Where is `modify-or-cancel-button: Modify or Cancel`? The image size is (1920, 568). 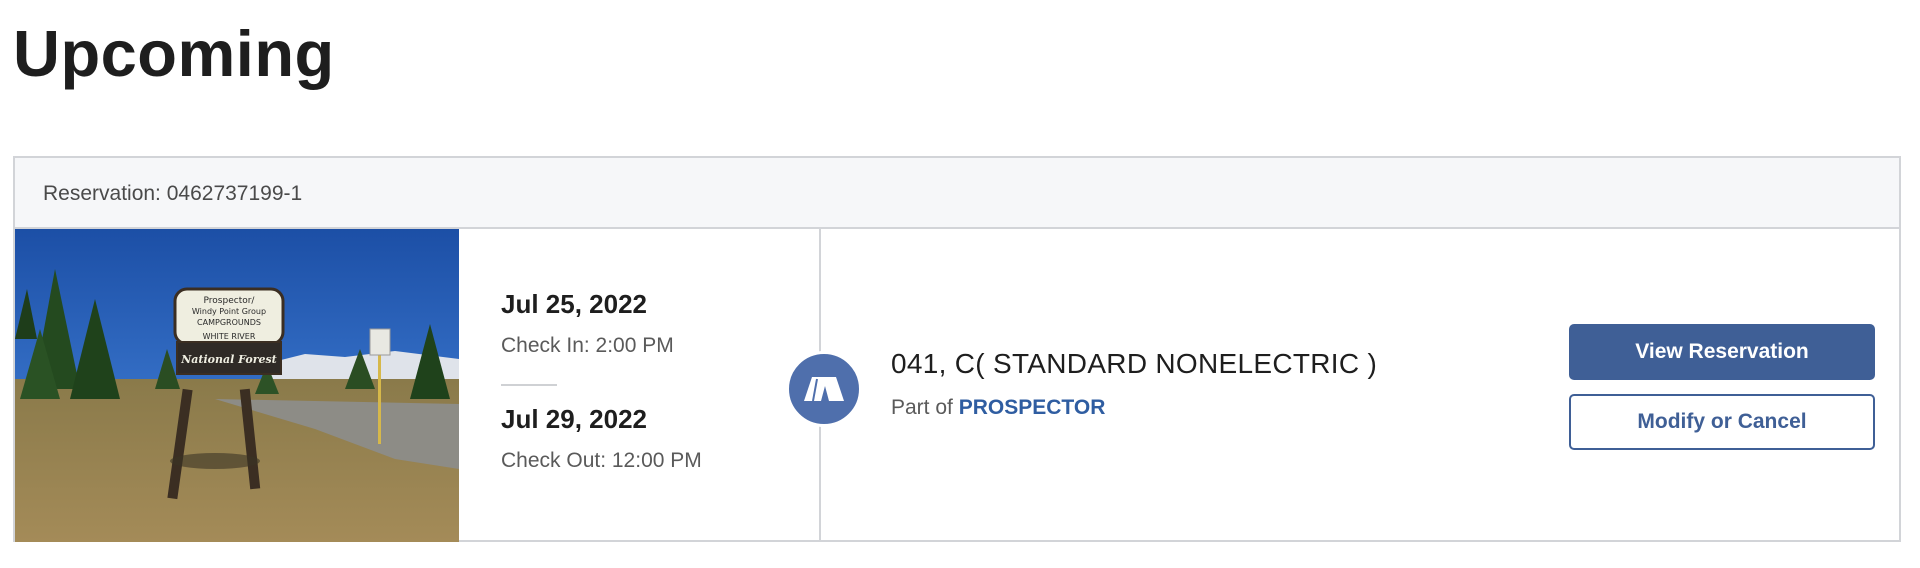
modify-or-cancel-button: Modify or Cancel is located at coordinates (1722, 422).